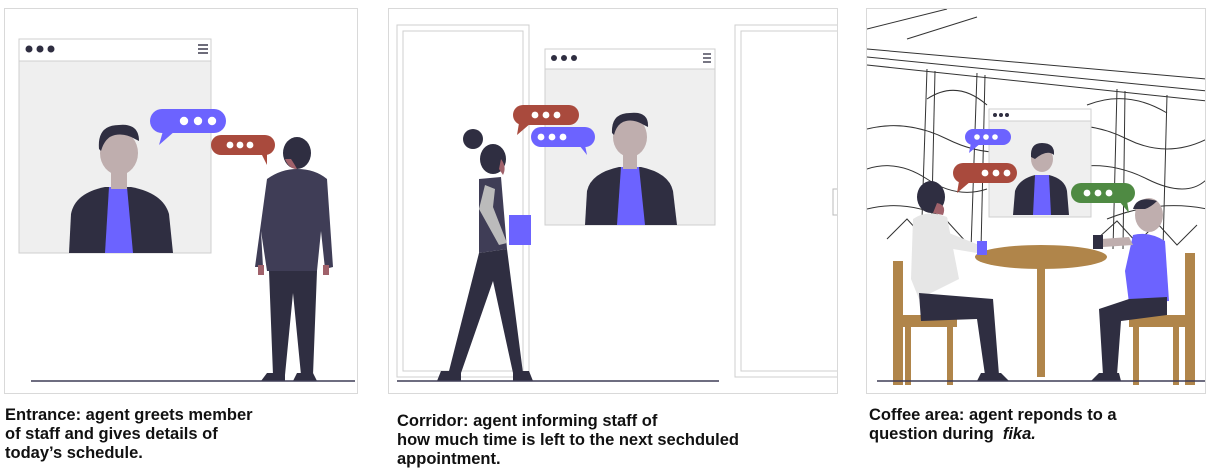  I want to click on door-right, so click(785, 201).